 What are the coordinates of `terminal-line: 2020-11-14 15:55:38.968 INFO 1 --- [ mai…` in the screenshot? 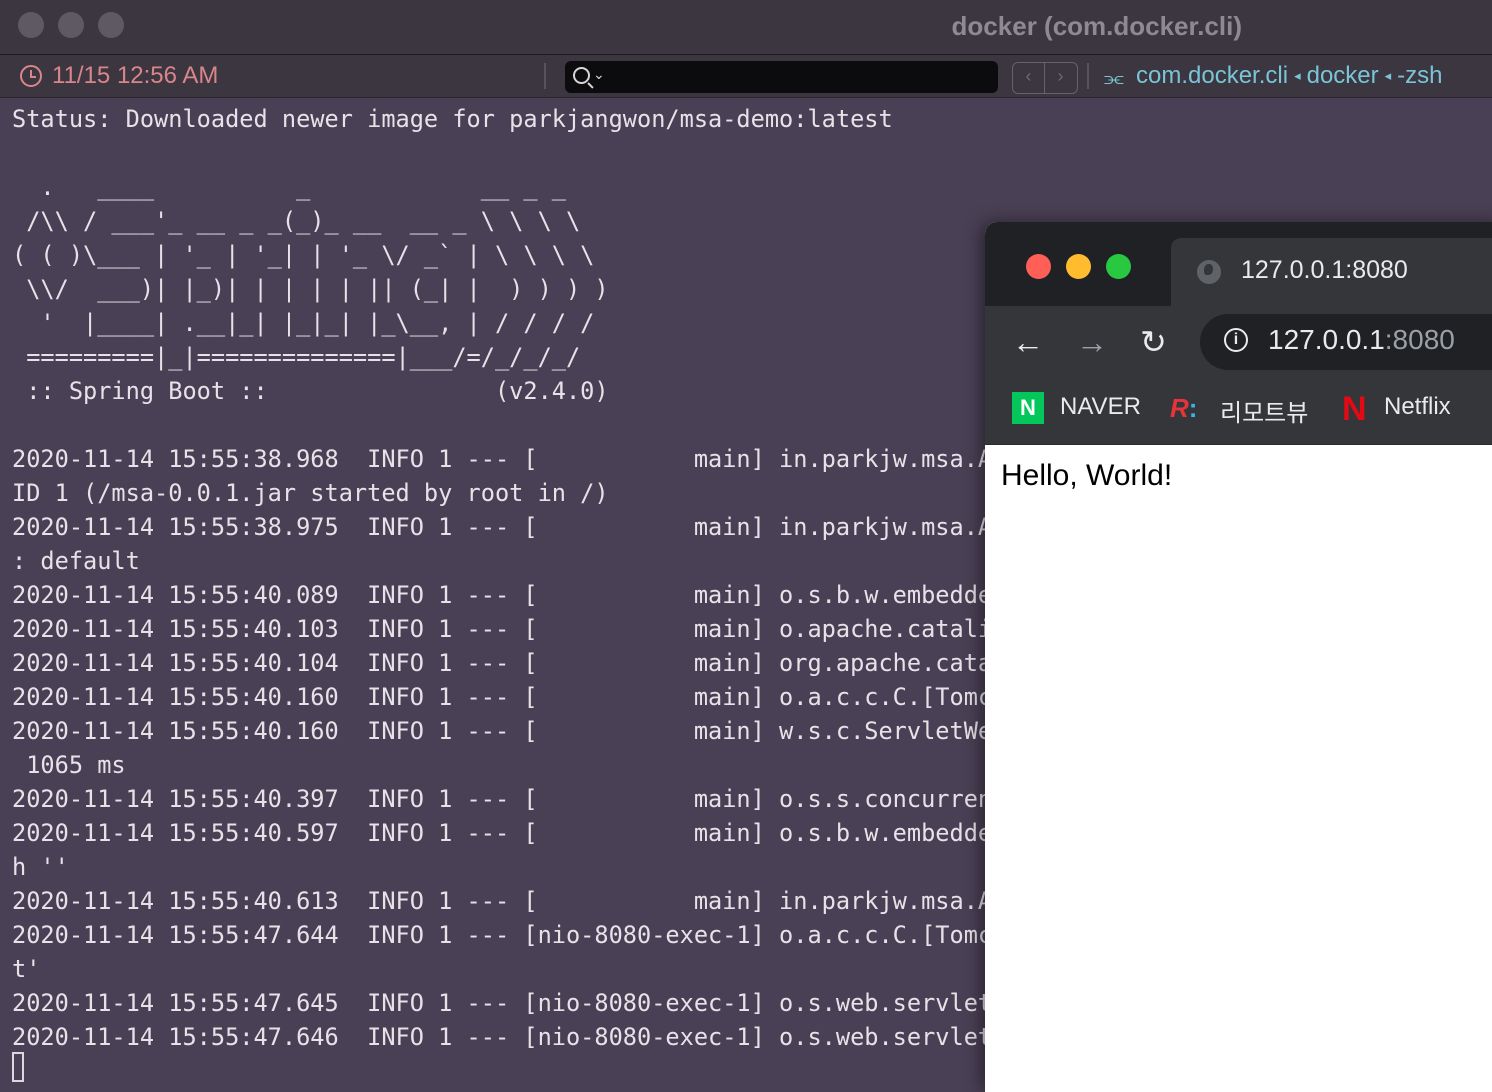 It's located at (502, 459).